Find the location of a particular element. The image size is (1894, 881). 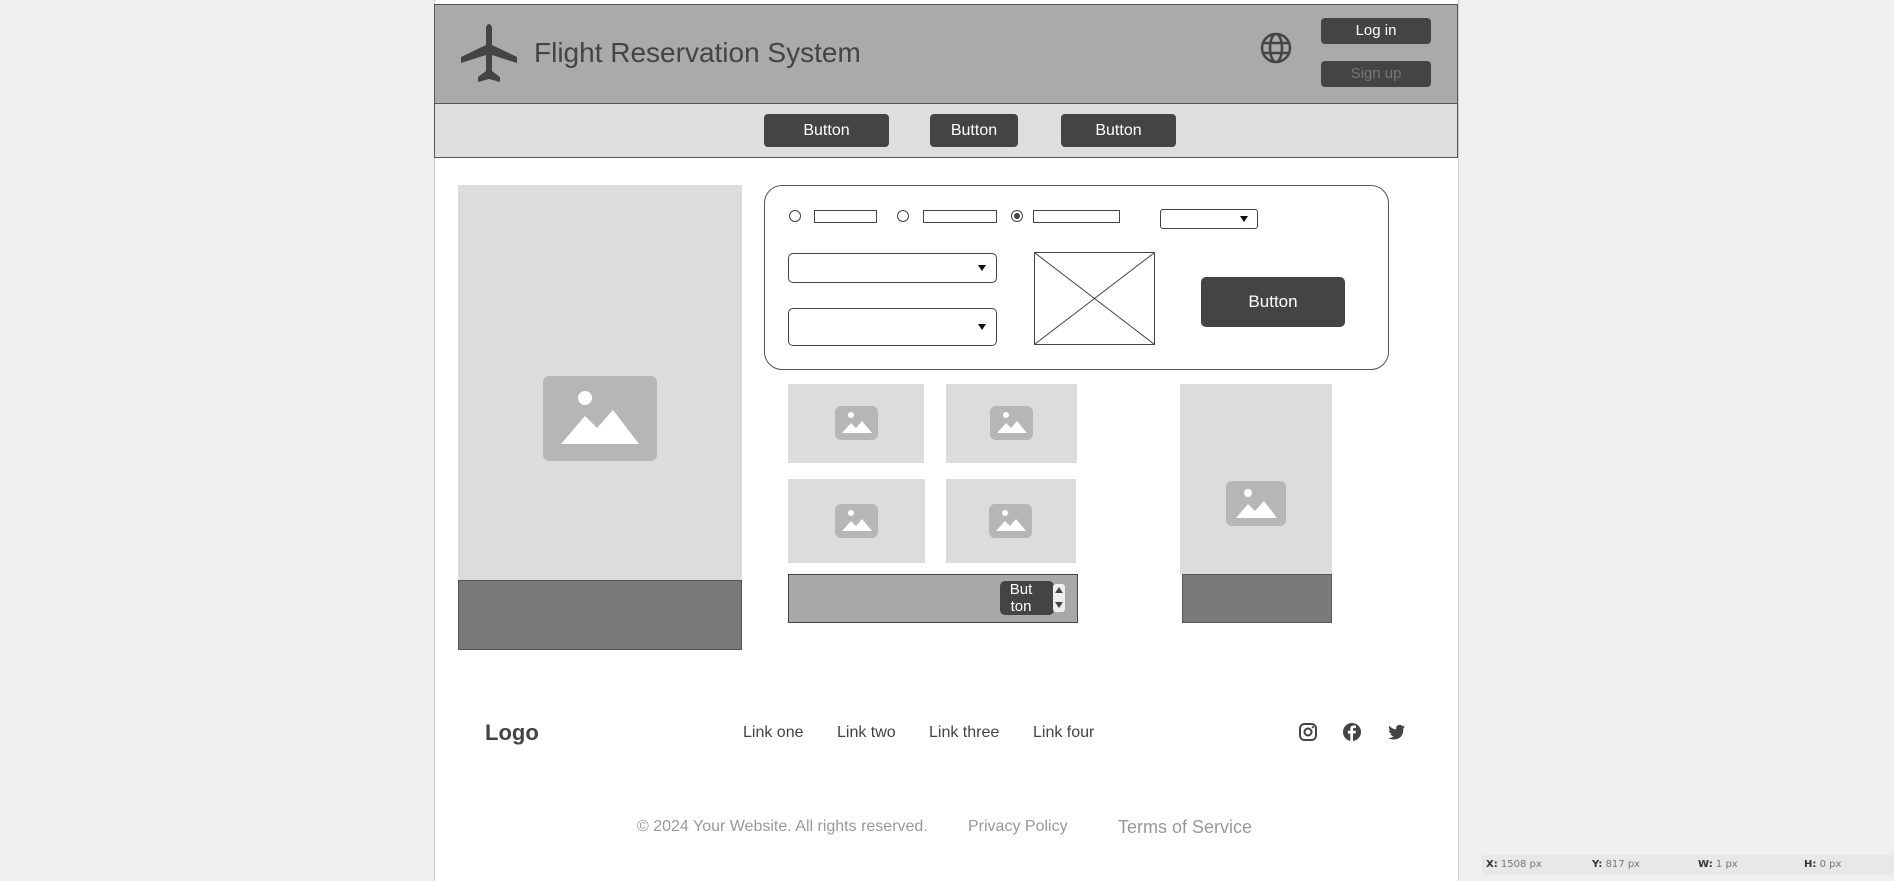

status-w: W: 1 px is located at coordinates (1718, 864).